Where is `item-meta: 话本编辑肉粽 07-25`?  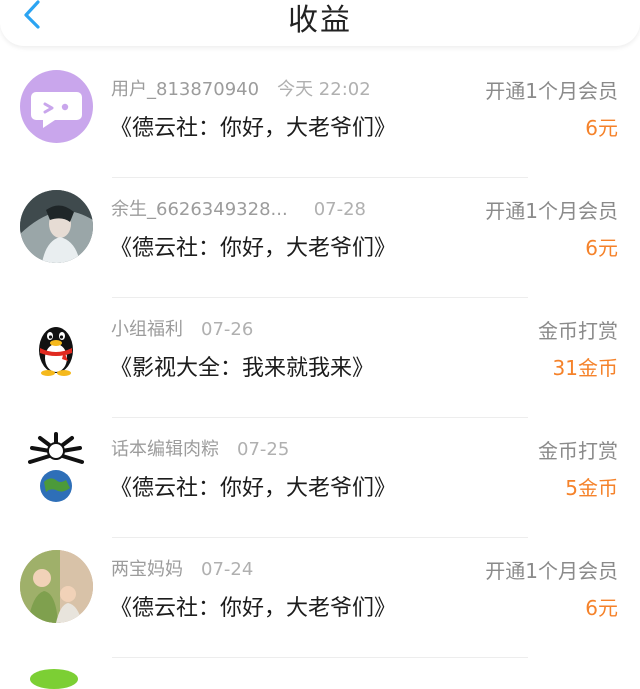
item-meta: 话本编辑肉粽 07-25 is located at coordinates (200, 448).